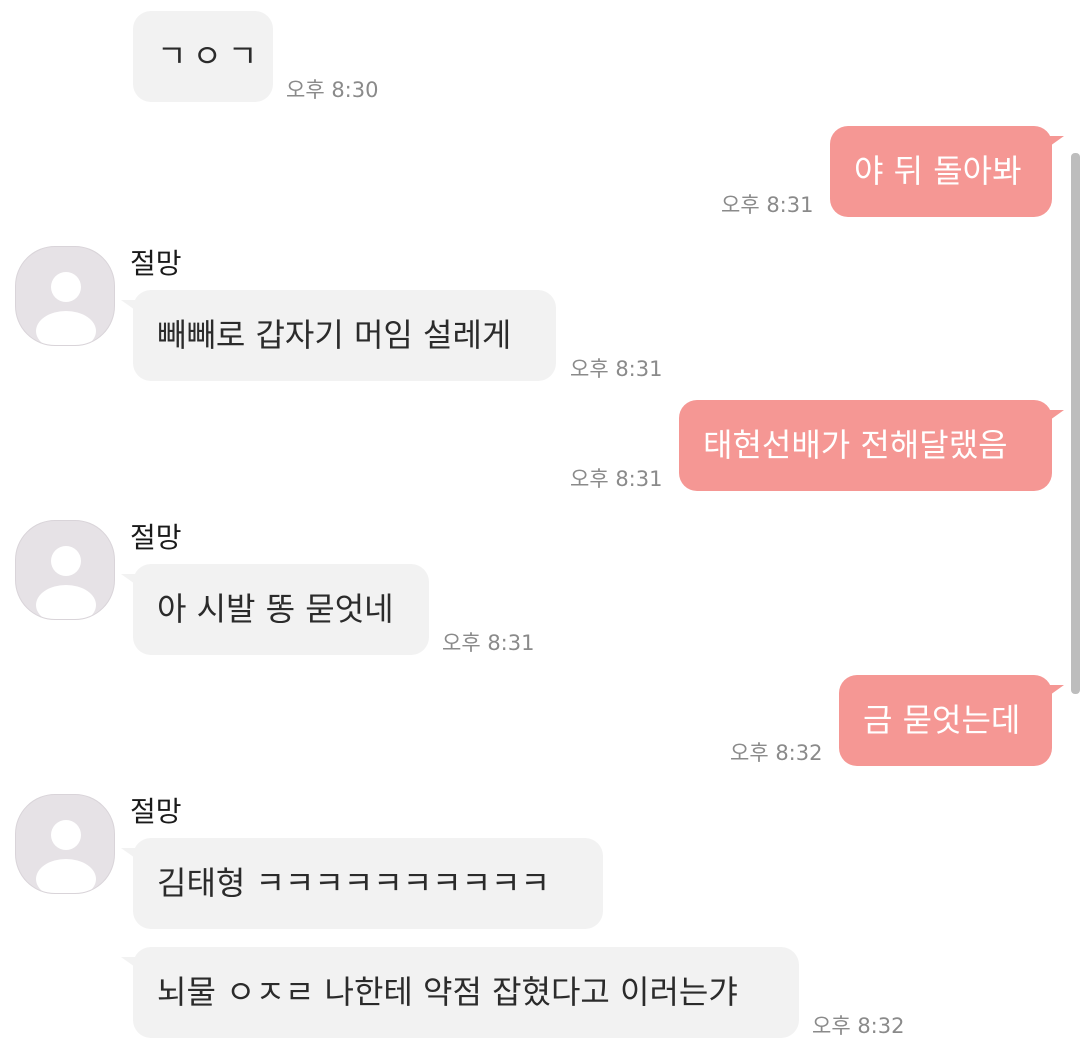 The height and width of the screenshot is (1049, 1080). Describe the element at coordinates (947, 171) in the screenshot. I see `outgoing-message-bubble: 야 뒤 돌아봐` at that location.